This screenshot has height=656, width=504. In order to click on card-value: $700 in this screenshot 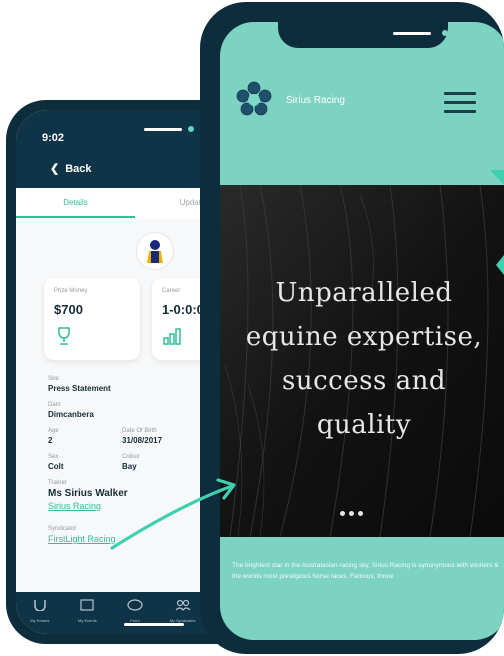, I will do `click(68, 309)`.